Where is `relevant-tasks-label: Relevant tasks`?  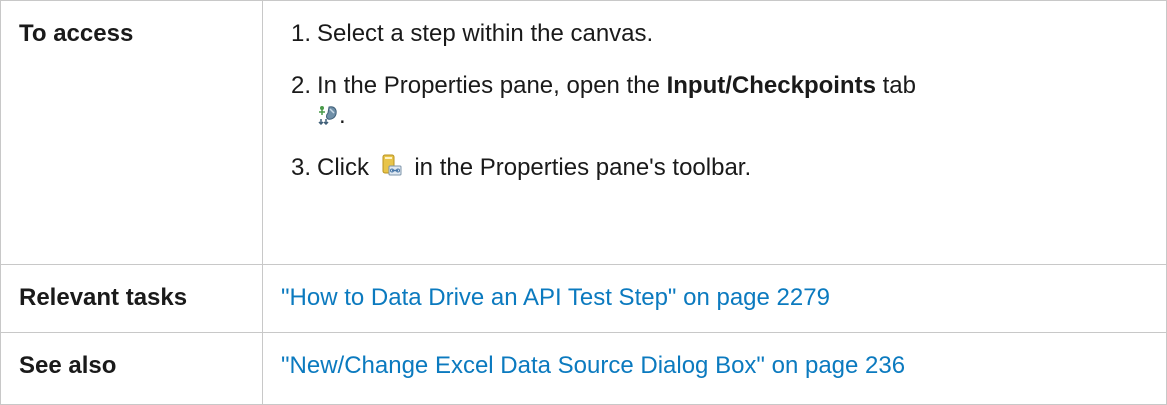 relevant-tasks-label: Relevant tasks is located at coordinates (131, 298).